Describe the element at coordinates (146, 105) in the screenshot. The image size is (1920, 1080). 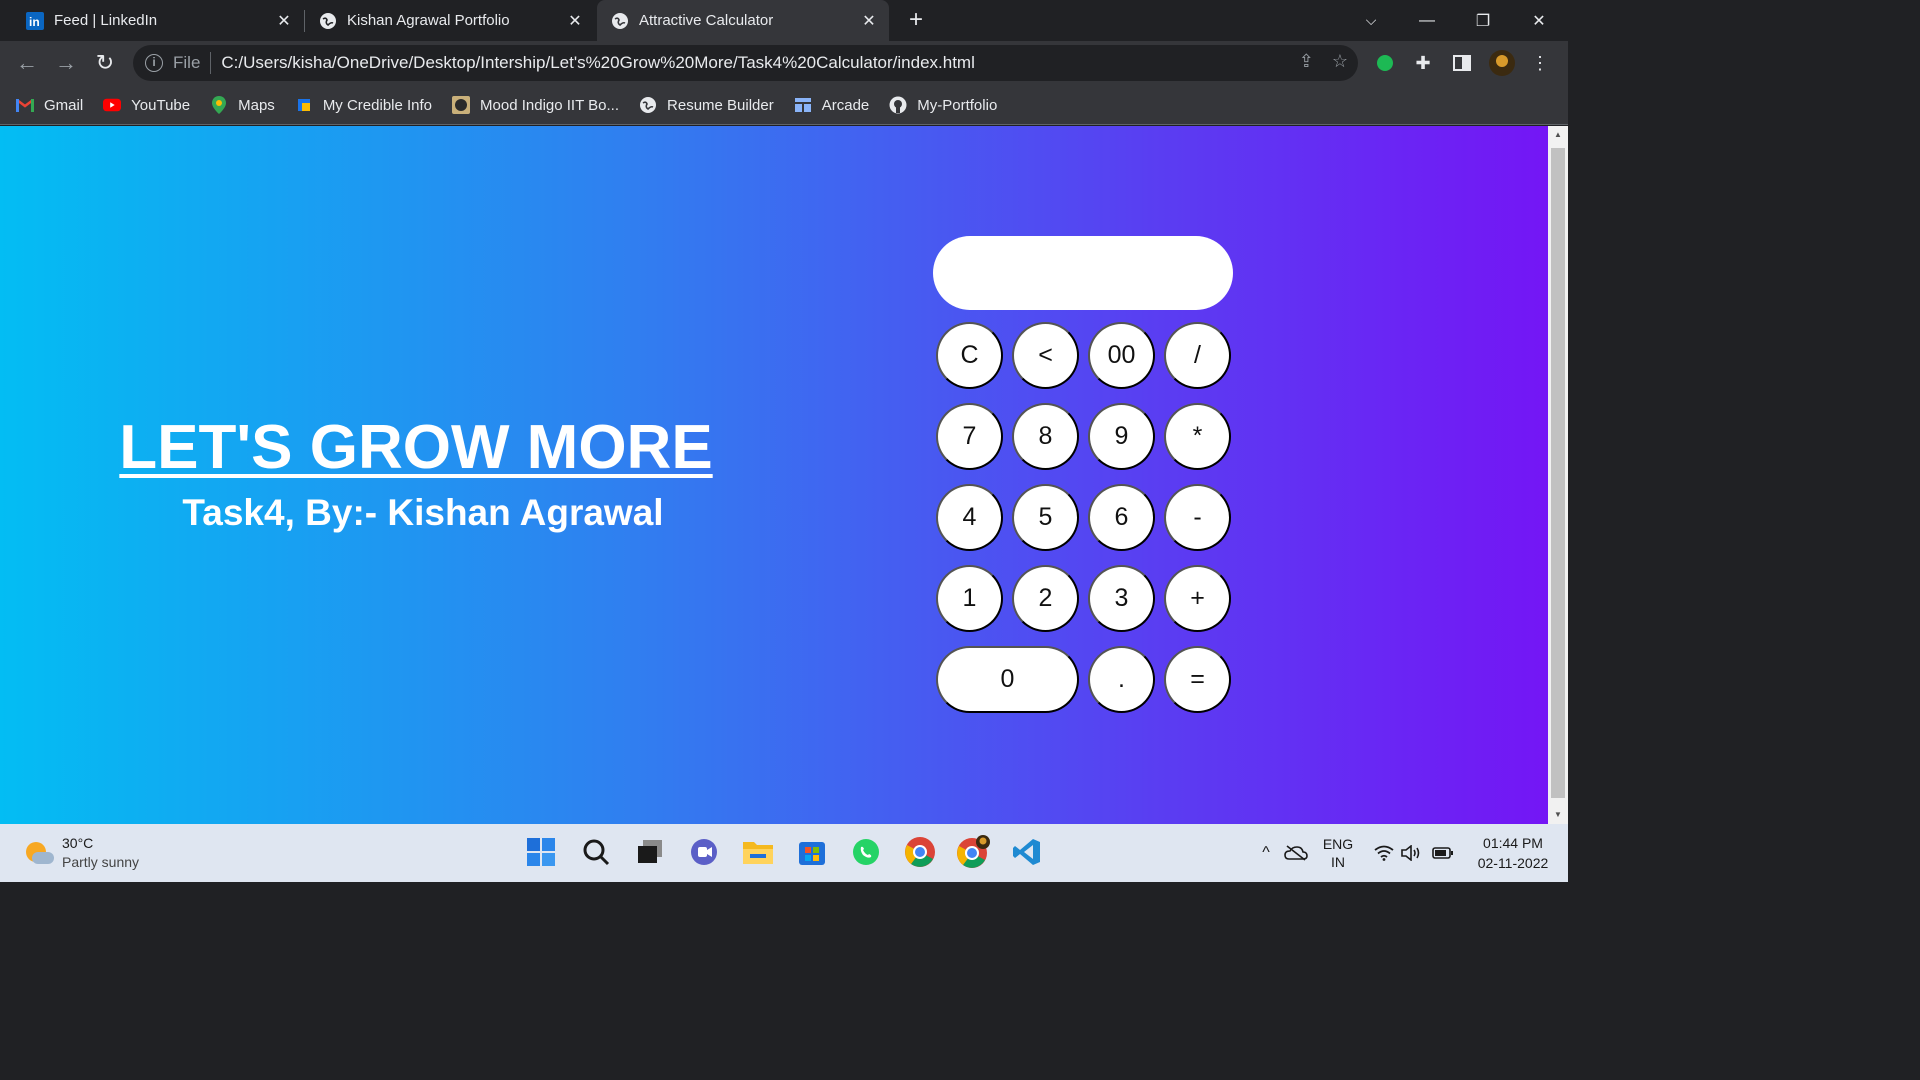
I see `bookmark-youtube: YouTube` at that location.